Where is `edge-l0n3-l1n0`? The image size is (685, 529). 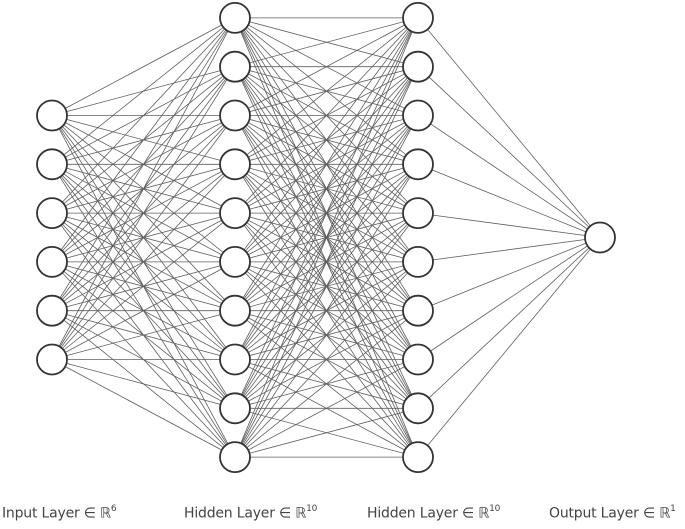
edge-l0n3-l1n0 is located at coordinates (143, 140).